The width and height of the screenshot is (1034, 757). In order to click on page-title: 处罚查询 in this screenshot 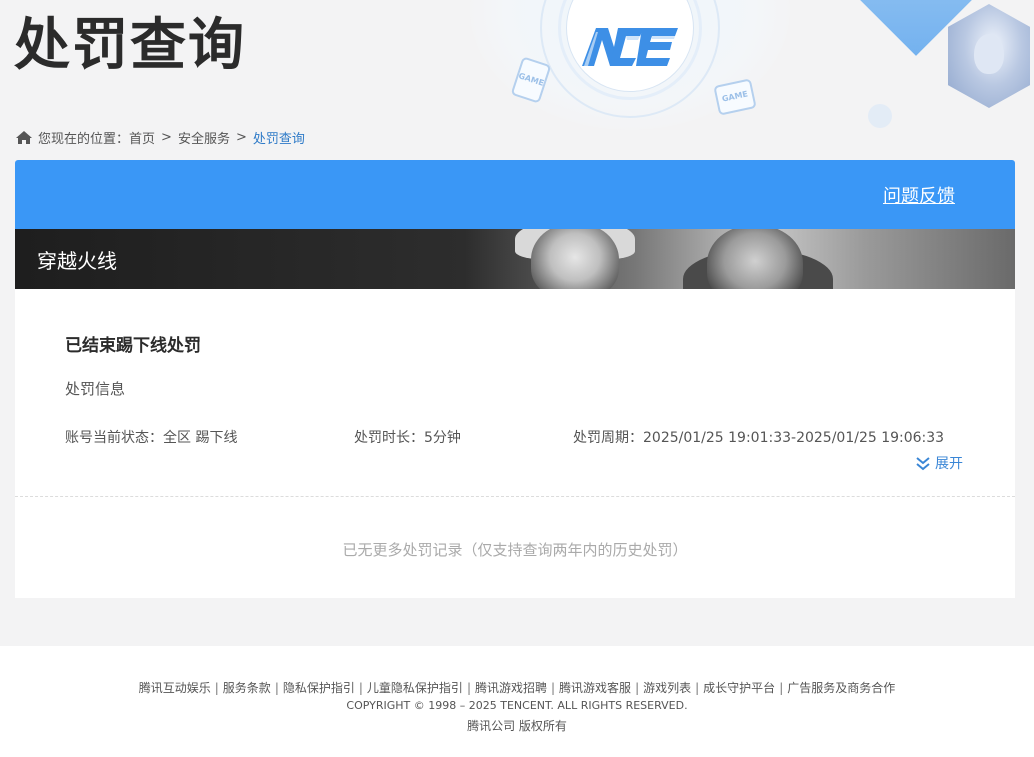, I will do `click(130, 45)`.